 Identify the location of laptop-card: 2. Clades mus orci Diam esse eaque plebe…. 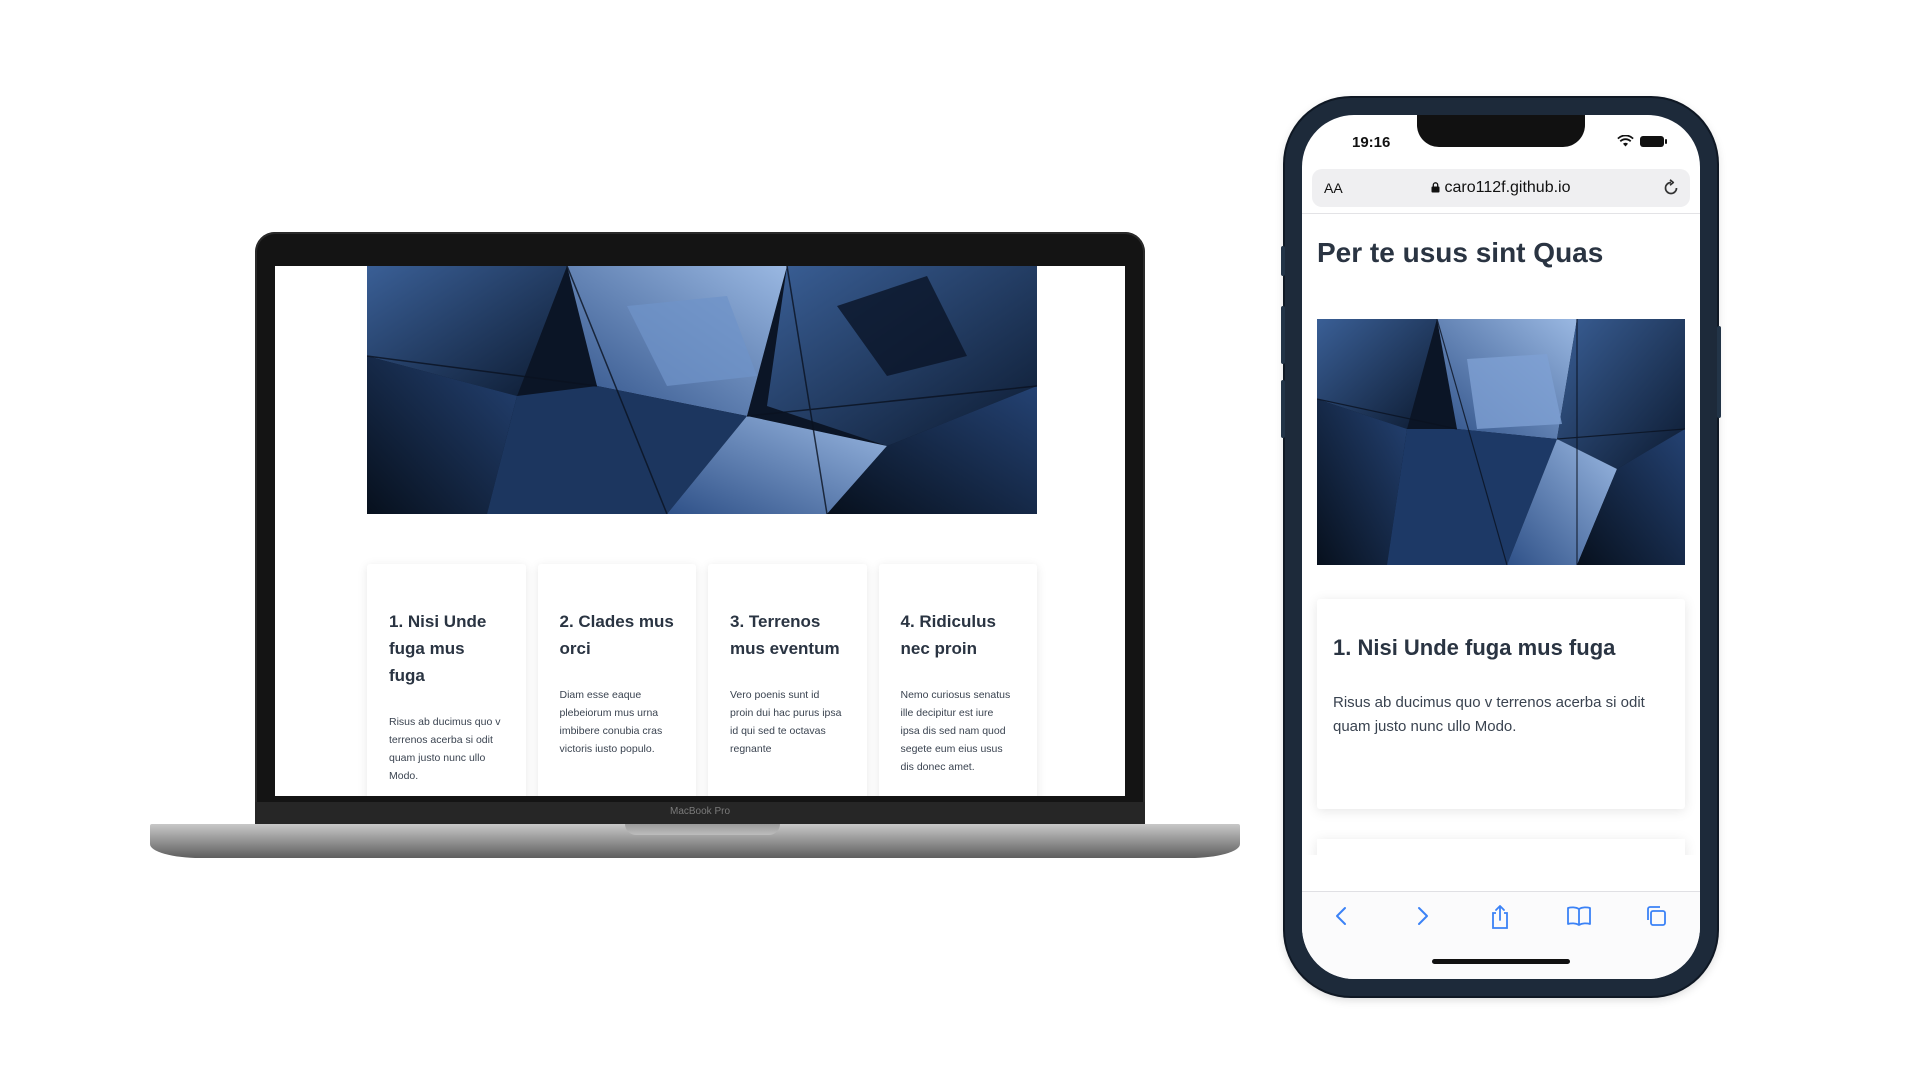
(616, 680).